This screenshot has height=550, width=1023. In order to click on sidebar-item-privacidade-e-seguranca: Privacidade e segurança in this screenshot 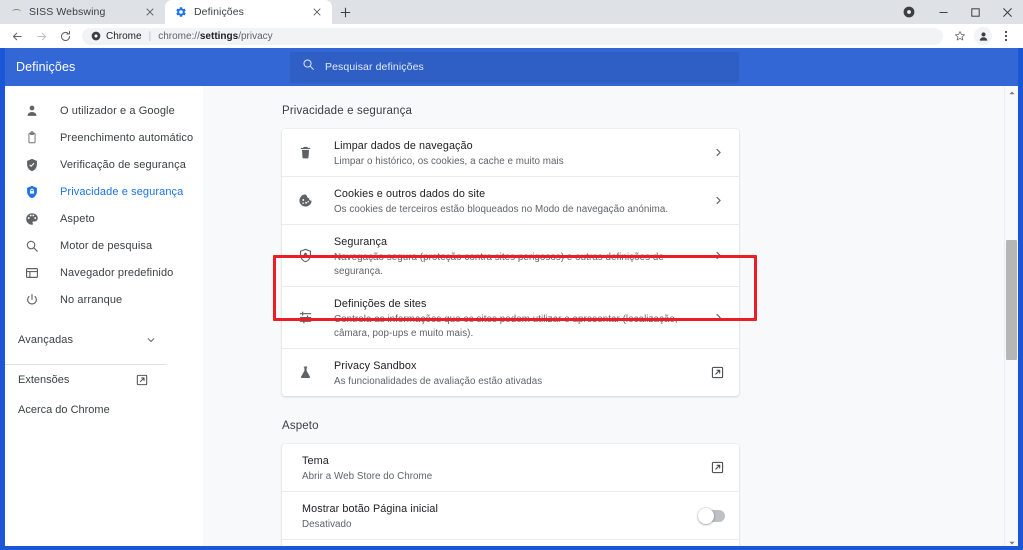, I will do `click(104, 191)`.